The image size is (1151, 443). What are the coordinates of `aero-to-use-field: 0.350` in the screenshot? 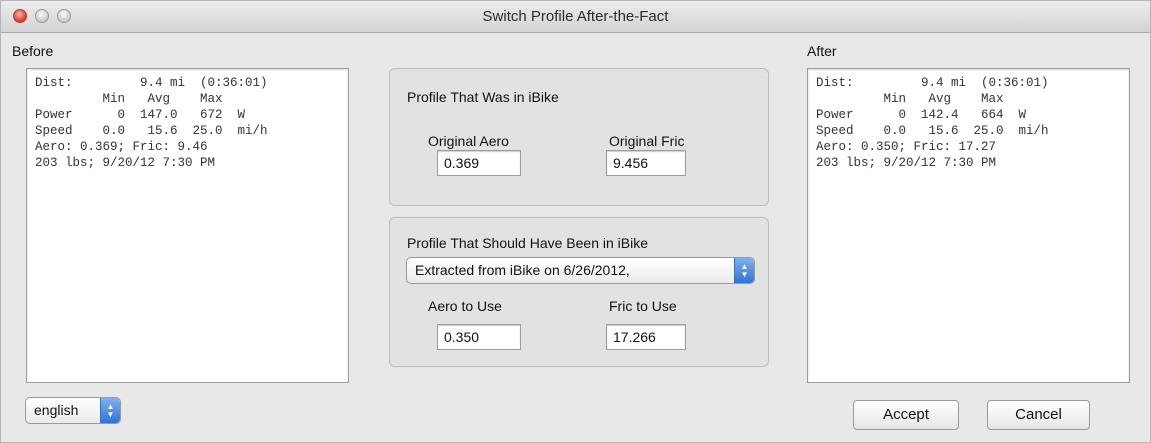 It's located at (479, 337).